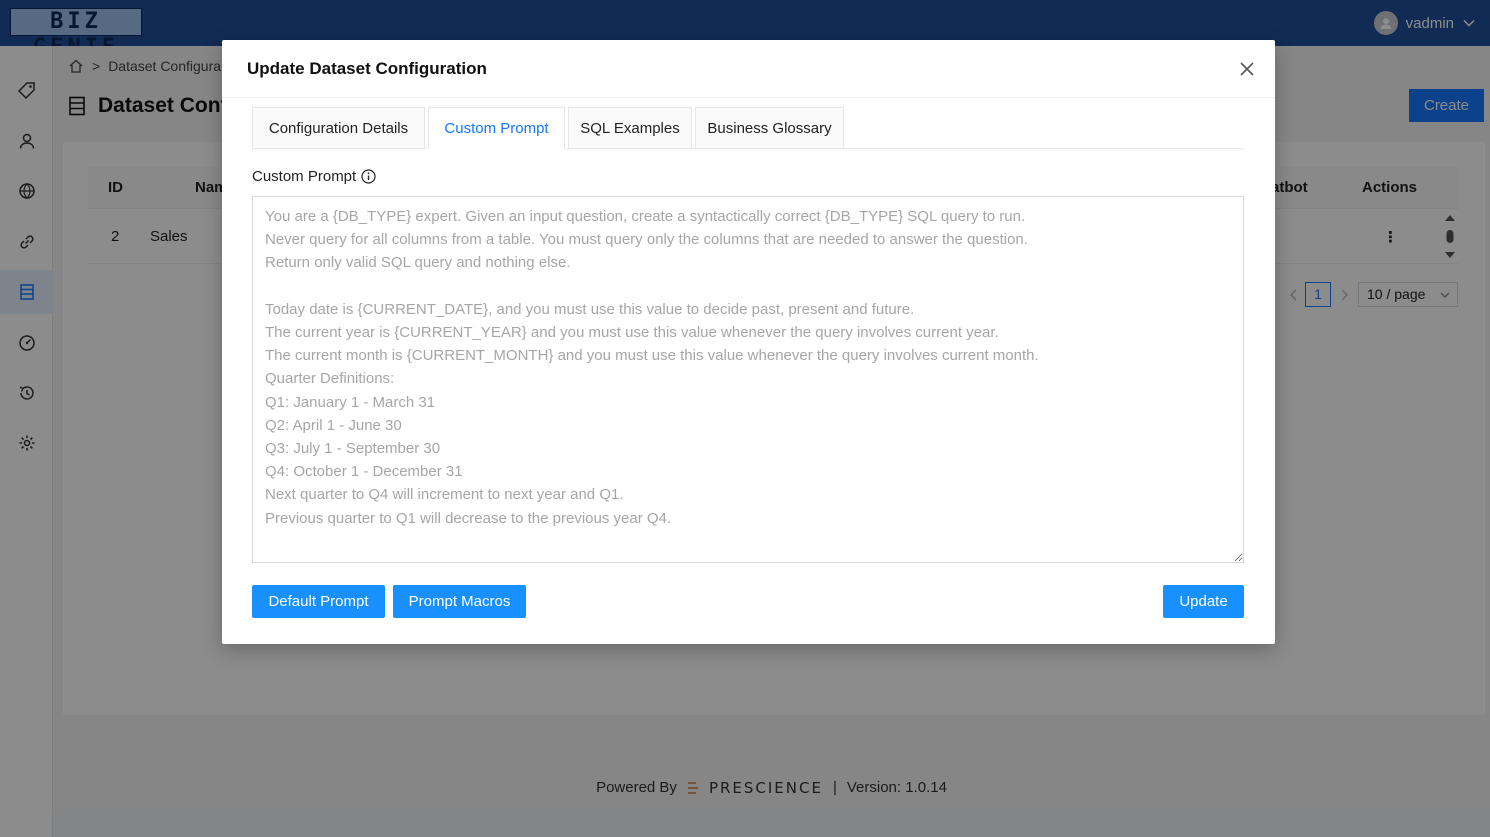 The image size is (1490, 837). What do you see at coordinates (368, 176) in the screenshot?
I see `info-icon` at bounding box center [368, 176].